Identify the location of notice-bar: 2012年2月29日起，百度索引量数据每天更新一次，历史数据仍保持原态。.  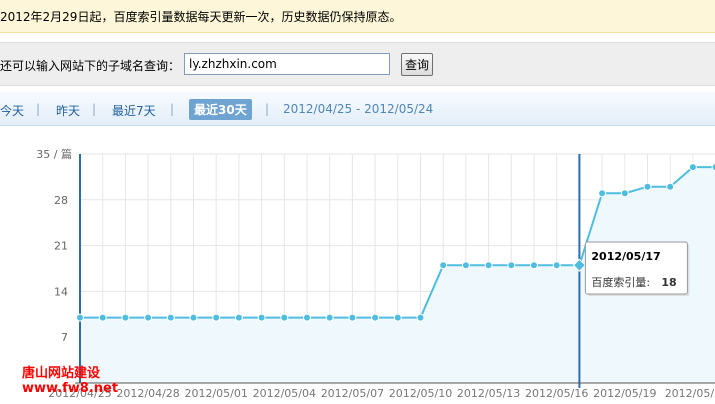
(357, 16).